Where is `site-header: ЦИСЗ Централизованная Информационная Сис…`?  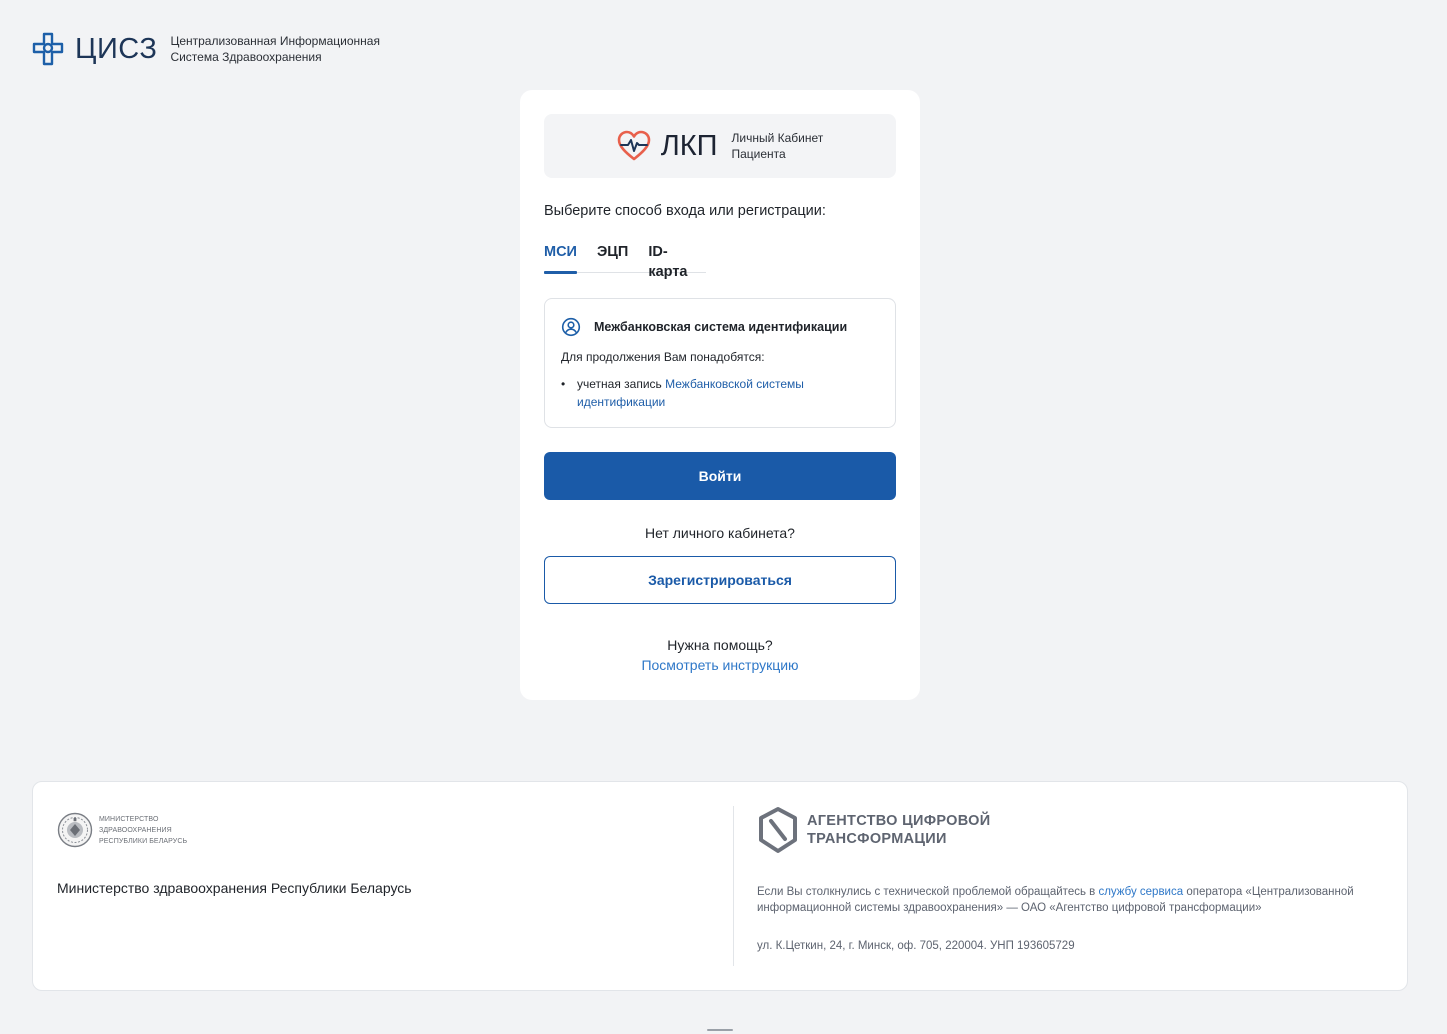
site-header: ЦИСЗ Централизованная Информационная Сис… is located at coordinates (205, 49).